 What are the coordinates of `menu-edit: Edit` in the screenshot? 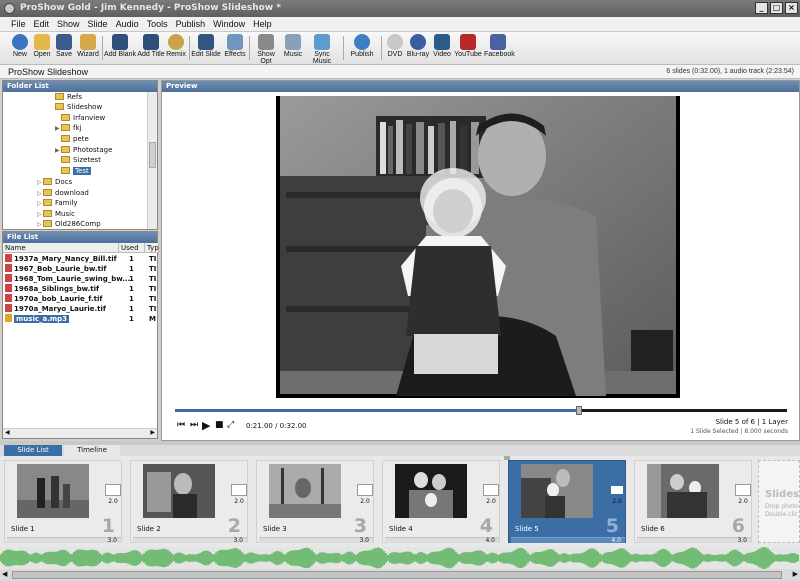 It's located at (42, 24).